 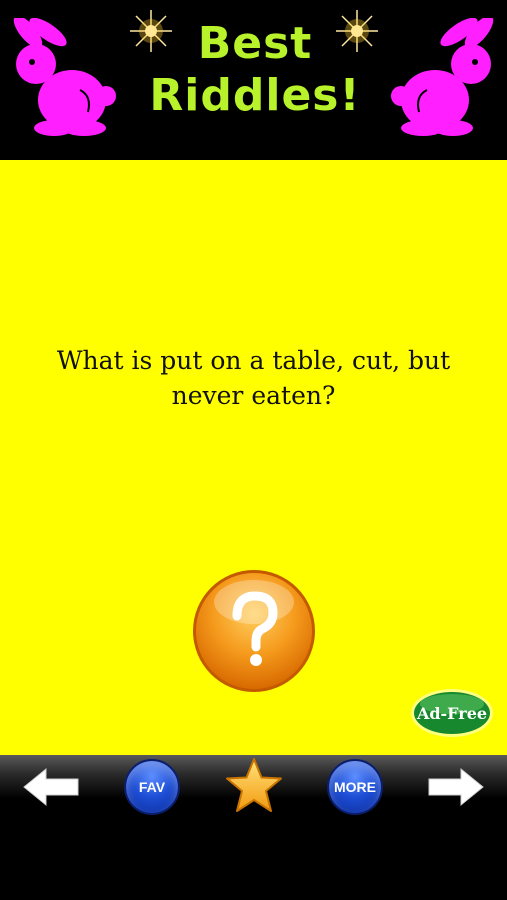 I want to click on fav-label: FAV, so click(x=152, y=787).